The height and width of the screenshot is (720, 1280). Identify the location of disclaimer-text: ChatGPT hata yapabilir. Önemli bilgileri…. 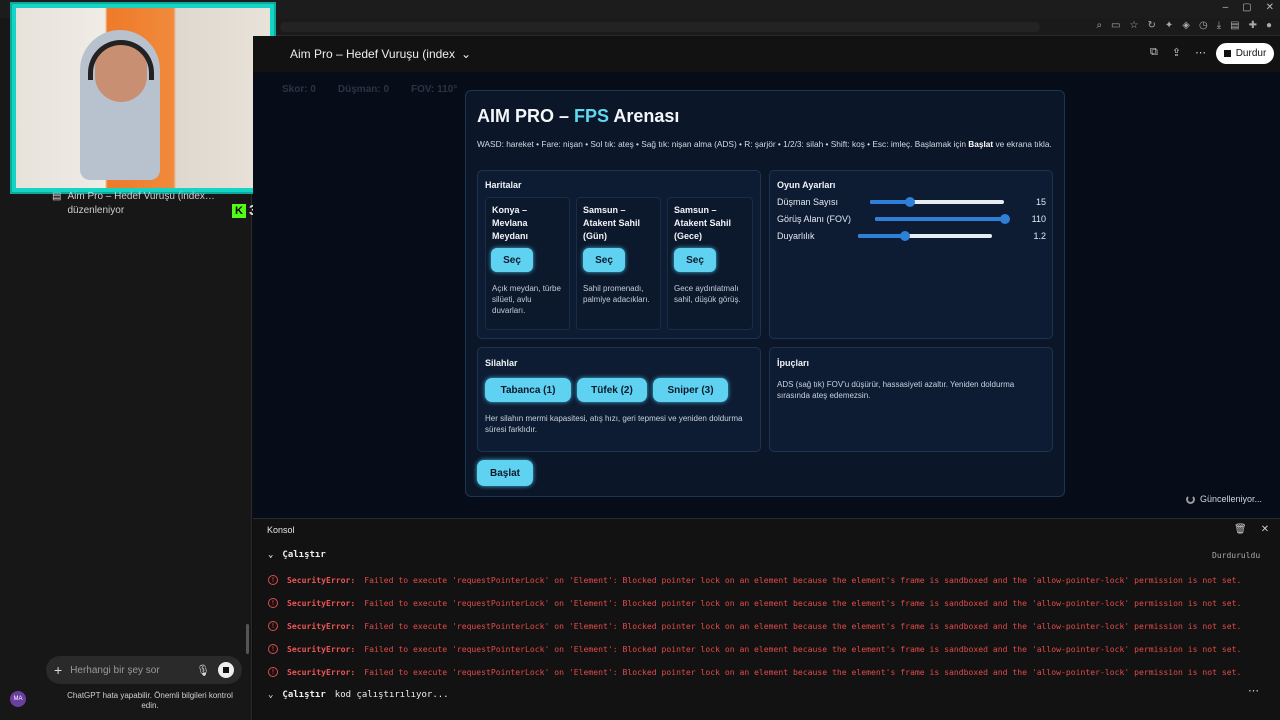
(150, 700).